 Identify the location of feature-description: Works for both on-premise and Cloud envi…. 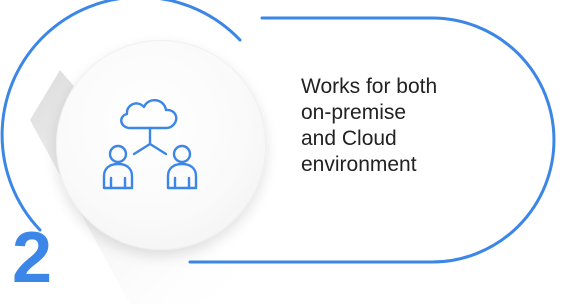
(369, 125).